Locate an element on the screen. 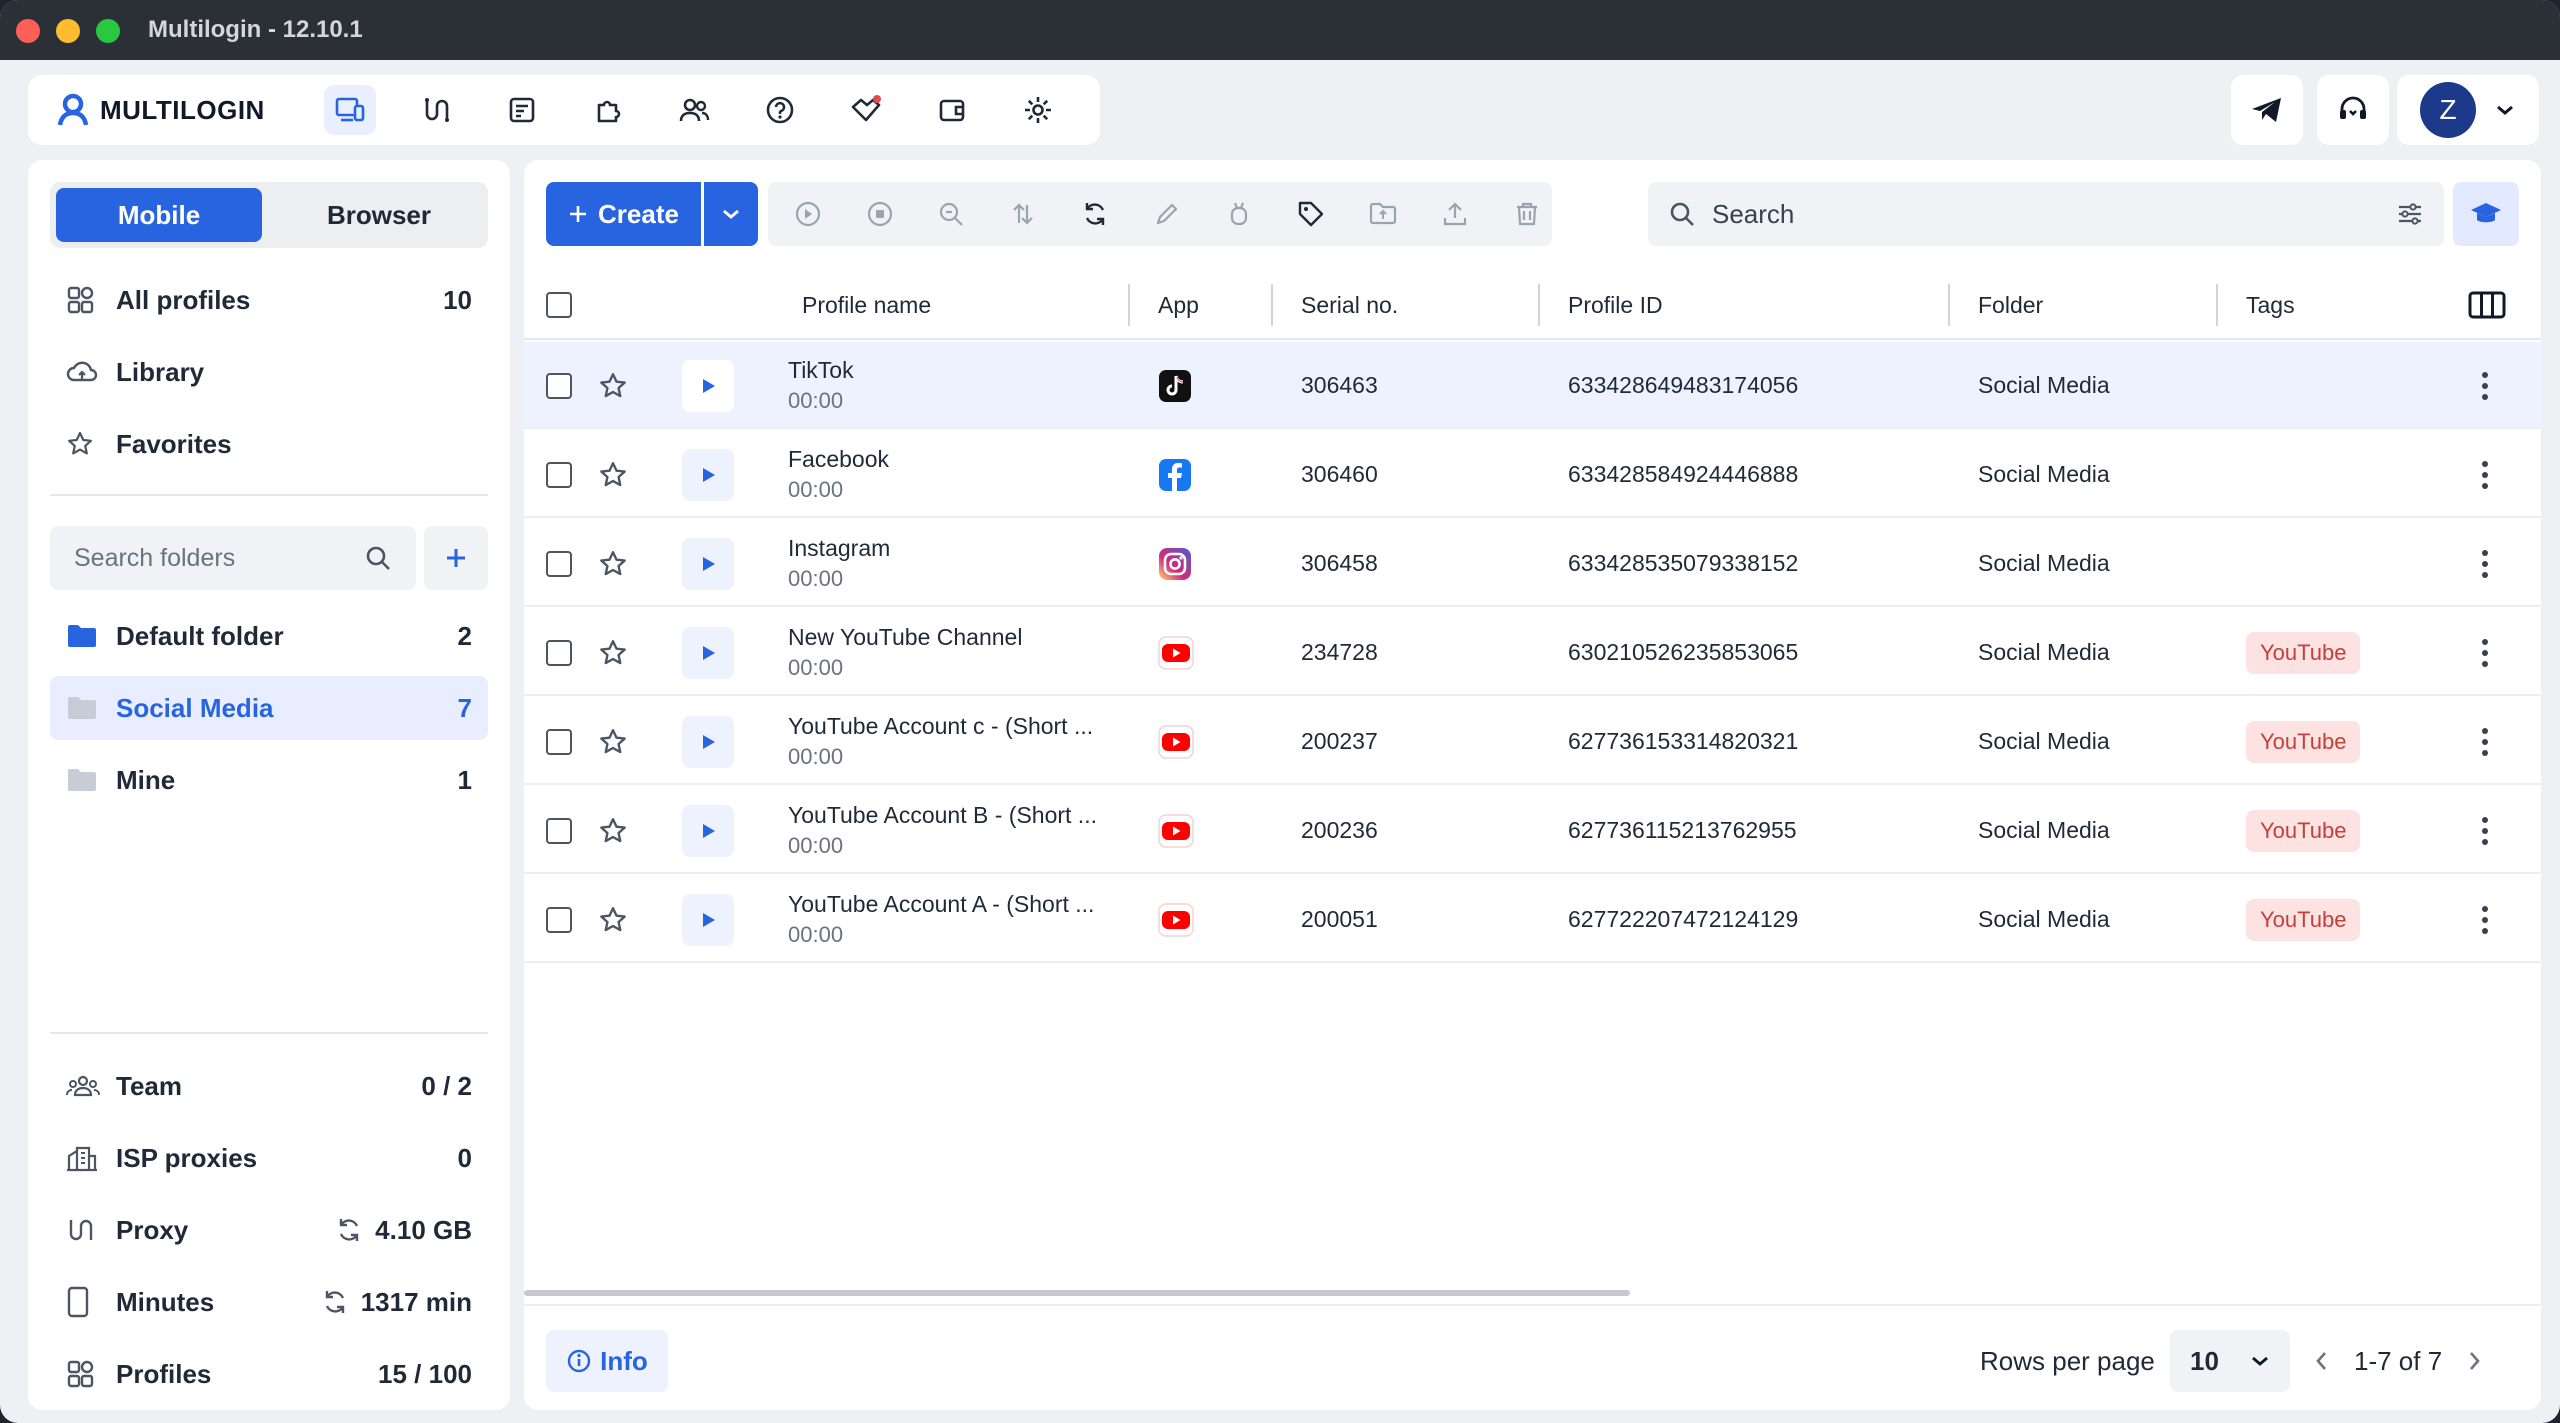  folder-search-input: Search folders is located at coordinates (233, 558).